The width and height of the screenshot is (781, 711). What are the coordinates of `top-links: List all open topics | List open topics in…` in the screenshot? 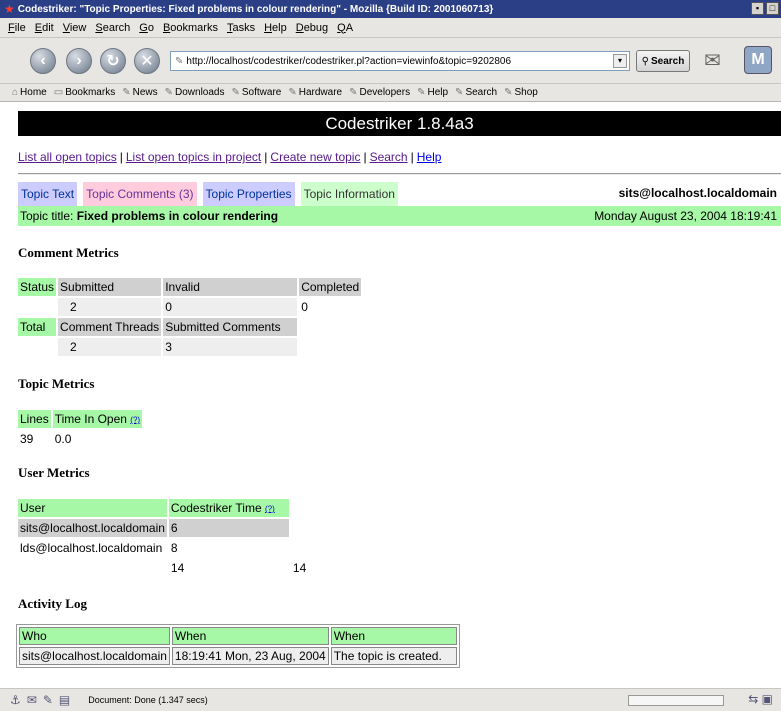 It's located at (229, 157).